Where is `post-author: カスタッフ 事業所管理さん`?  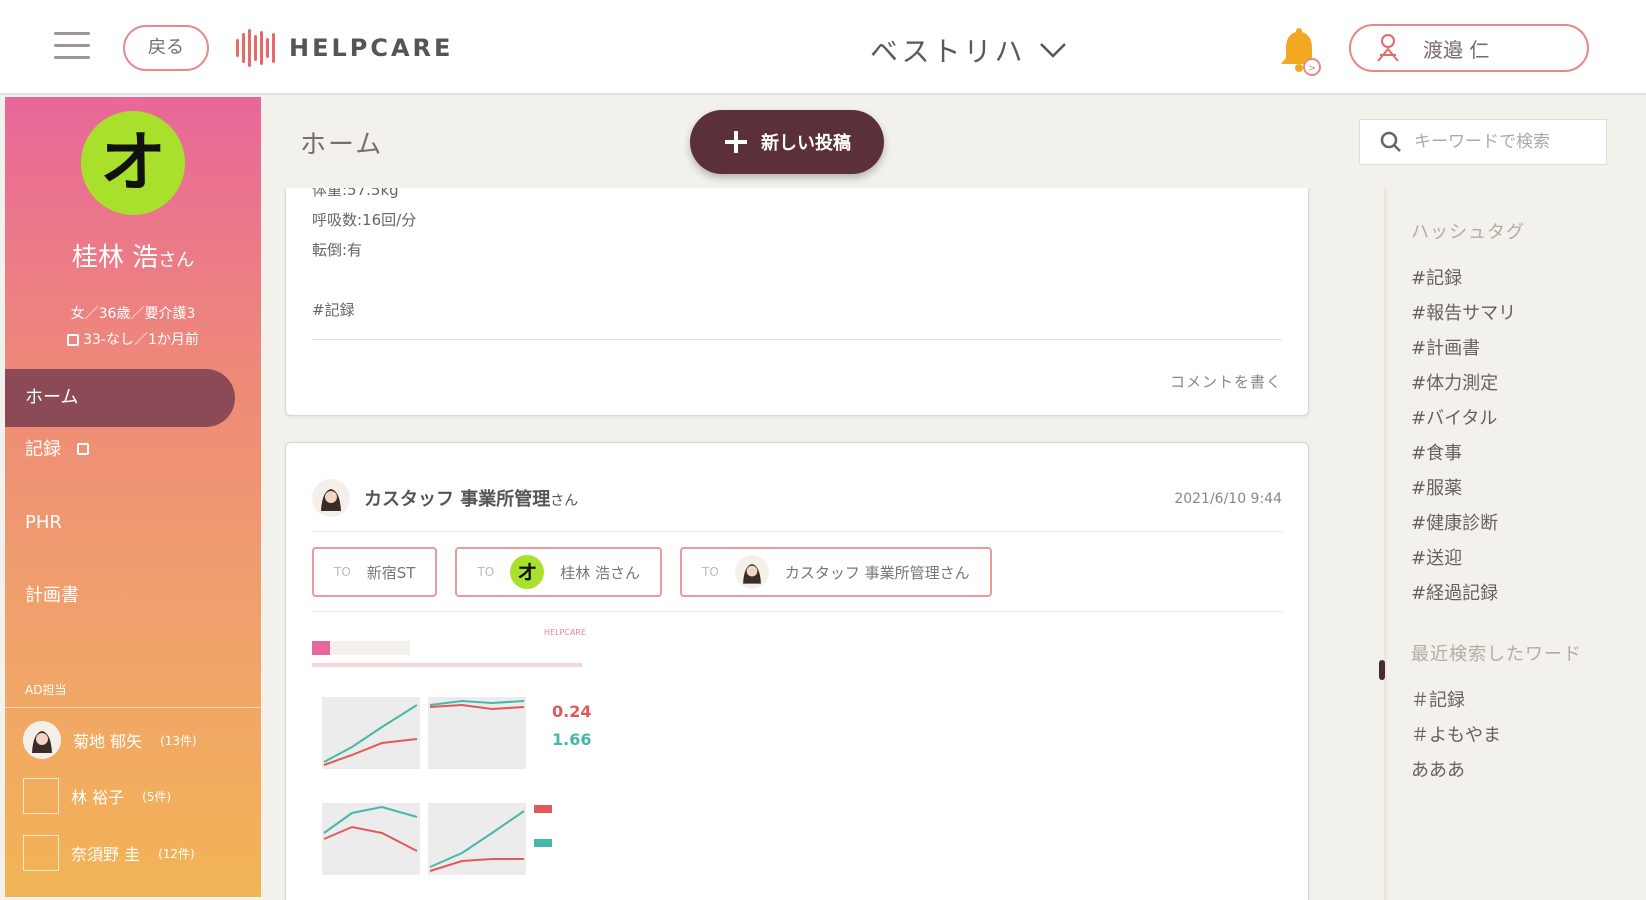
post-author: カスタッフ 事業所管理さん is located at coordinates (445, 498).